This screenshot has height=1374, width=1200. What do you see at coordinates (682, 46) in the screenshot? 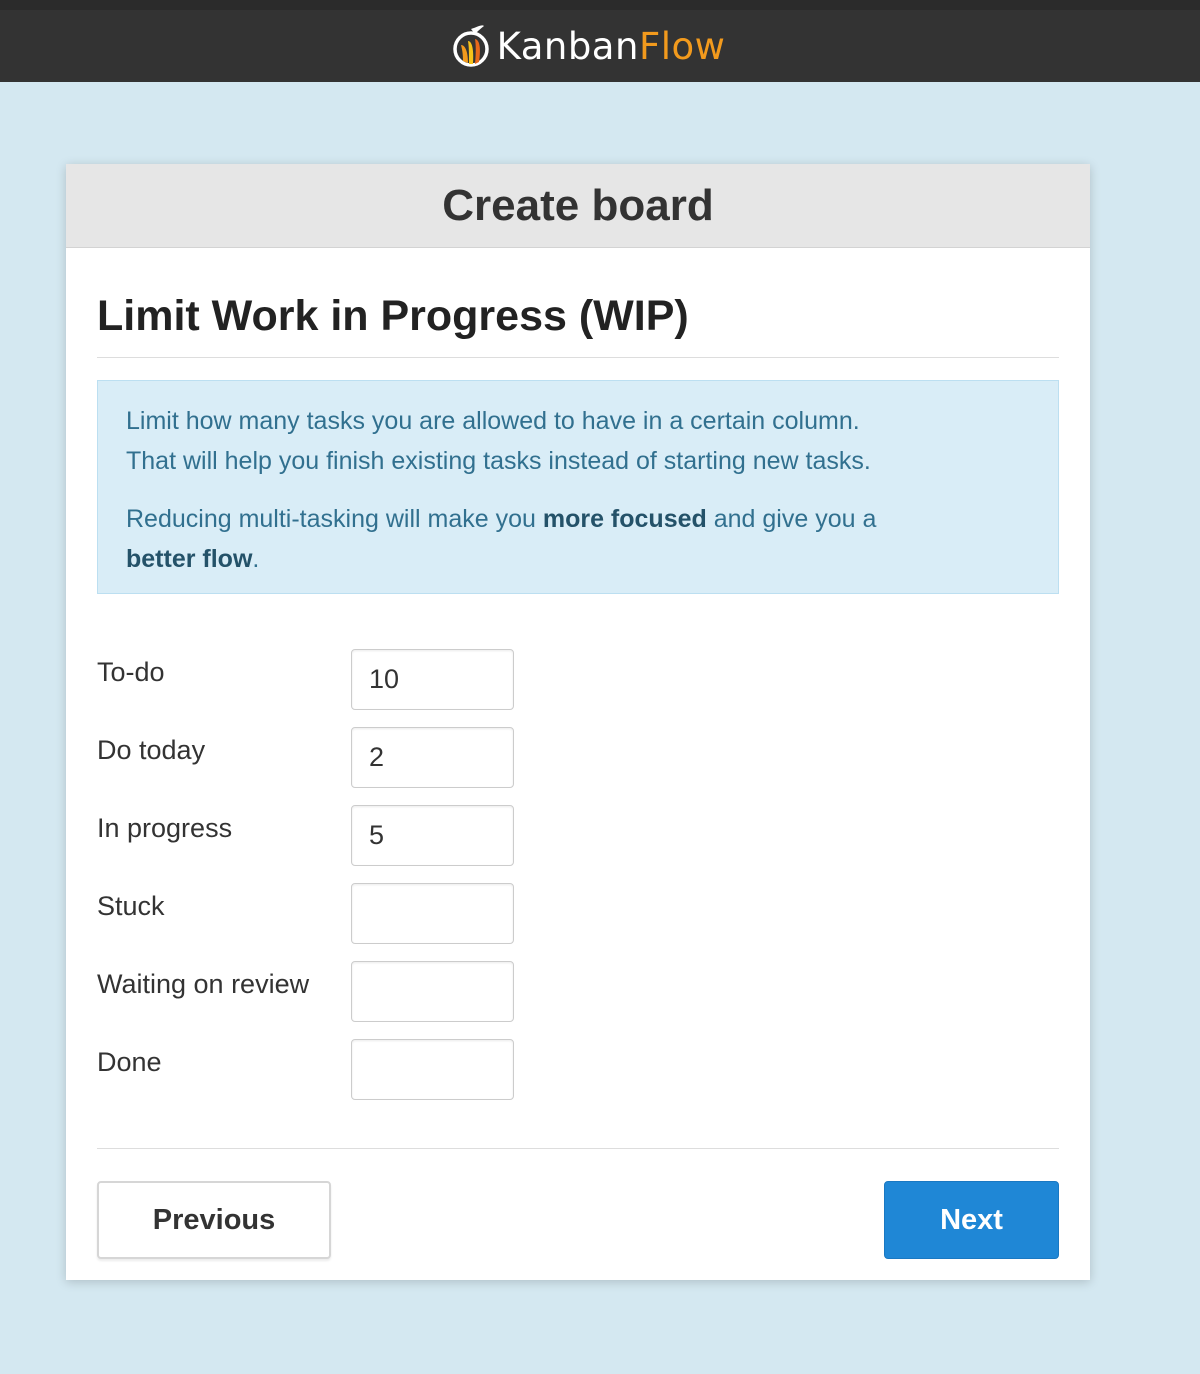
I see `logo-text-flow: Flow` at bounding box center [682, 46].